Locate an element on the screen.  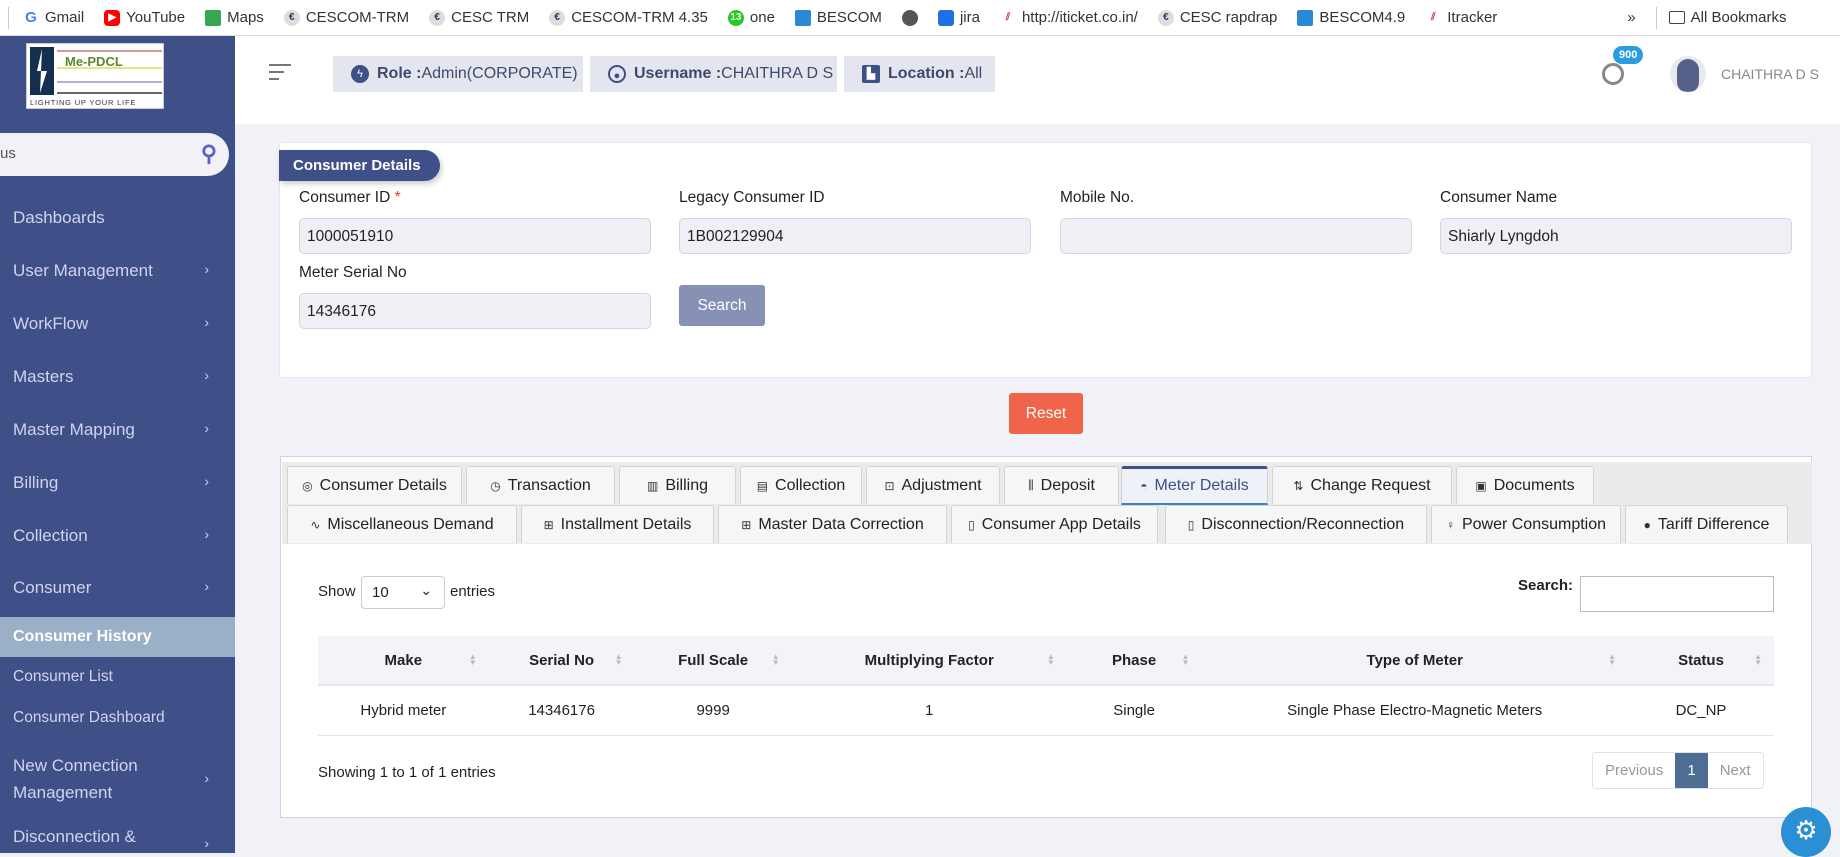
bookmark-maps: Maps is located at coordinates (234, 17).